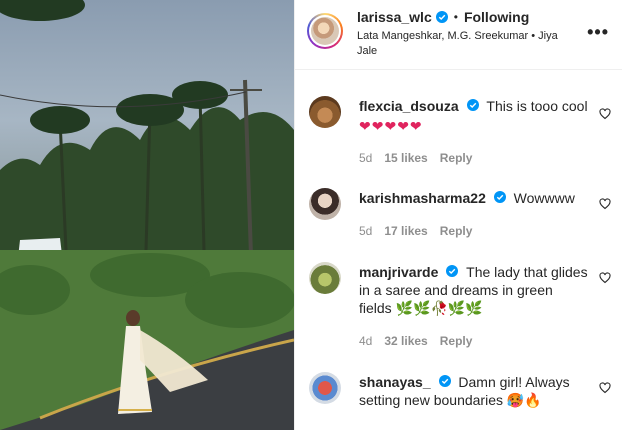 This screenshot has height=430, width=622. What do you see at coordinates (398, 272) in the screenshot?
I see `commenter-username: manjrivarde` at bounding box center [398, 272].